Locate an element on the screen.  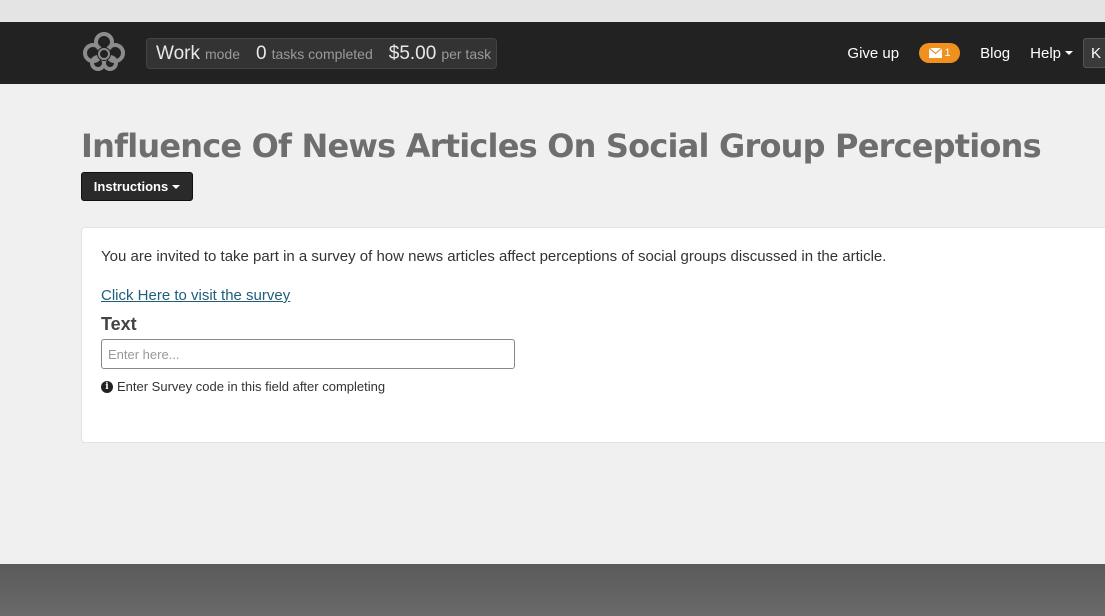
give-up-link: Give up is located at coordinates (873, 53).